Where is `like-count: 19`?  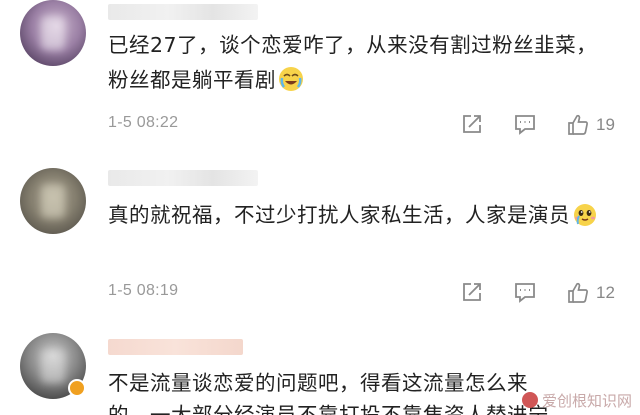 like-count: 19 is located at coordinates (605, 124).